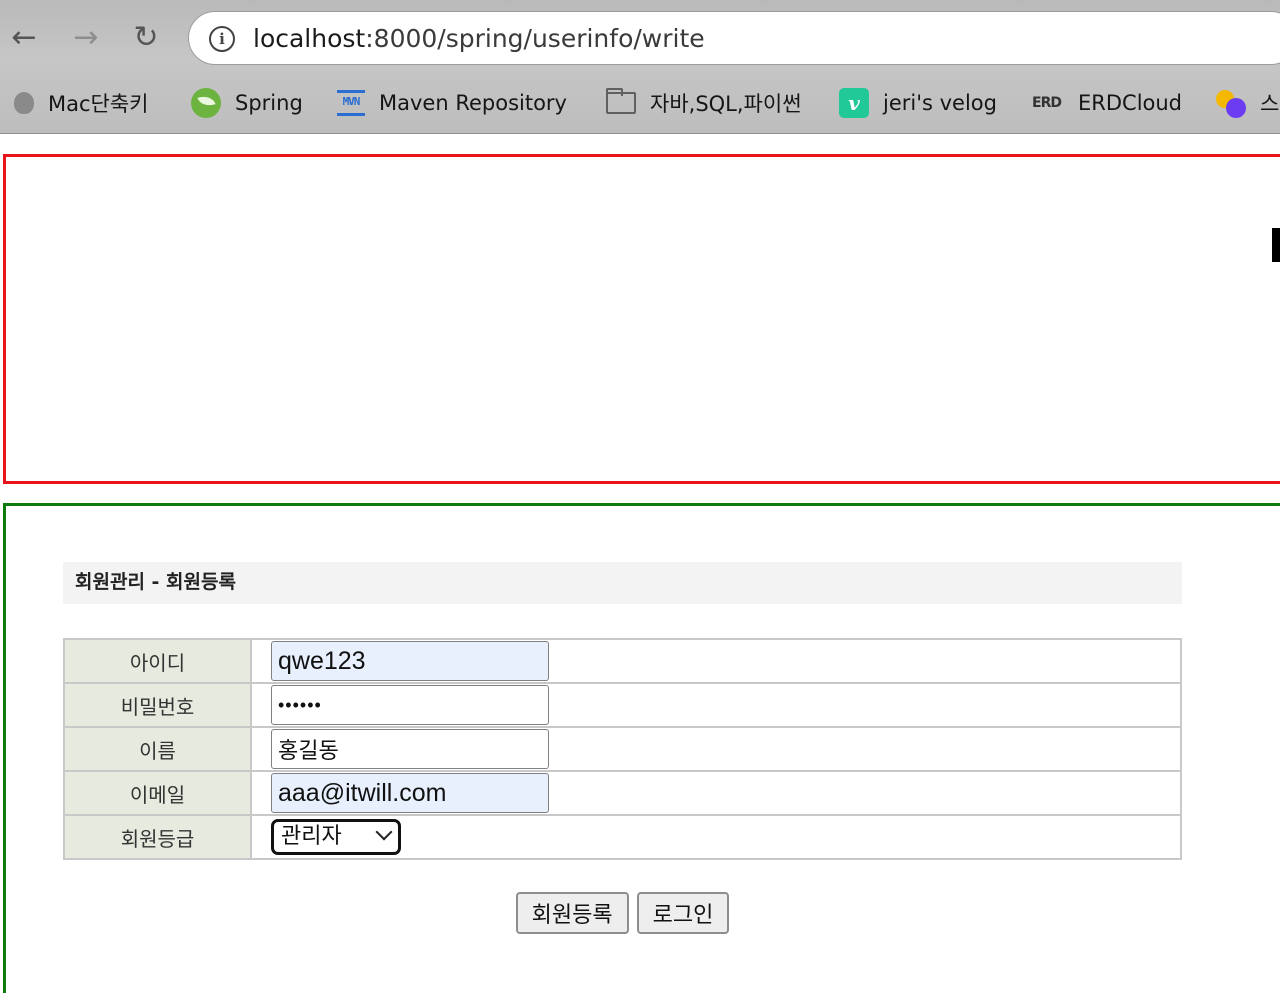  Describe the element at coordinates (1247, 103) in the screenshot. I see `bookmark-truncated: 스` at that location.